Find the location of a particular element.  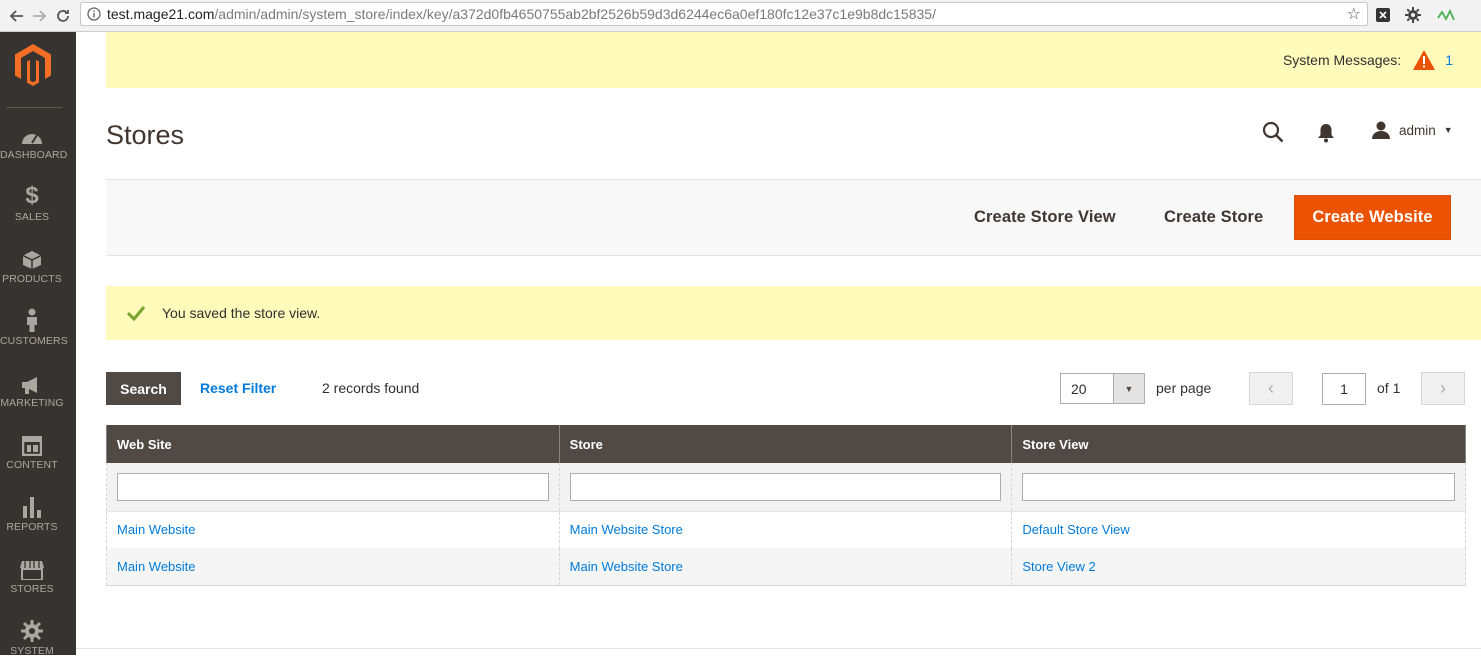

sidebar-item-stores: STORES is located at coordinates (32, 575).